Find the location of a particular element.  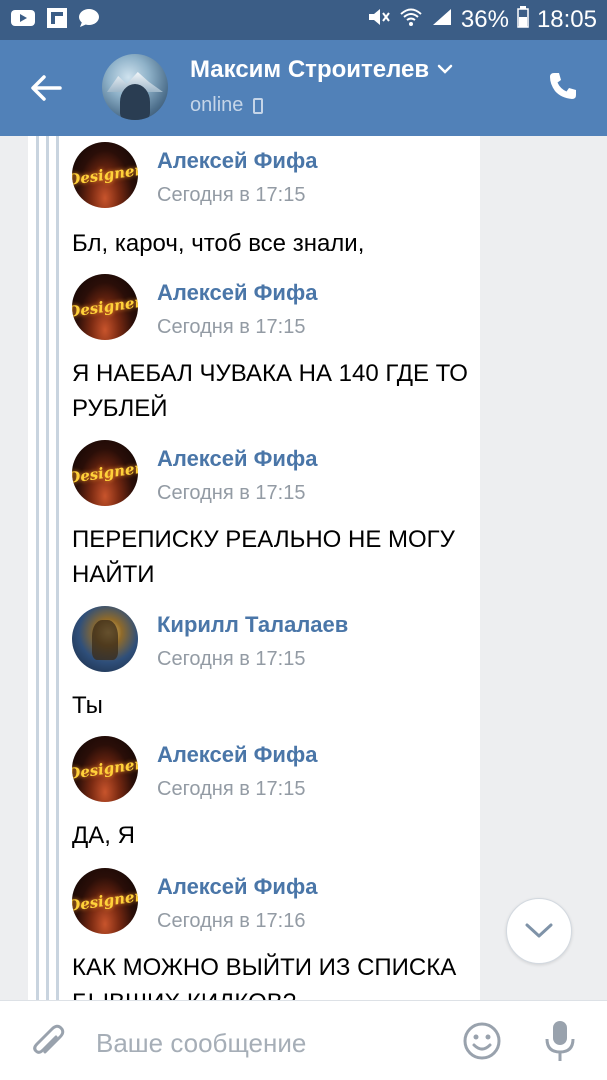

youtube-icon is located at coordinates (23, 20).